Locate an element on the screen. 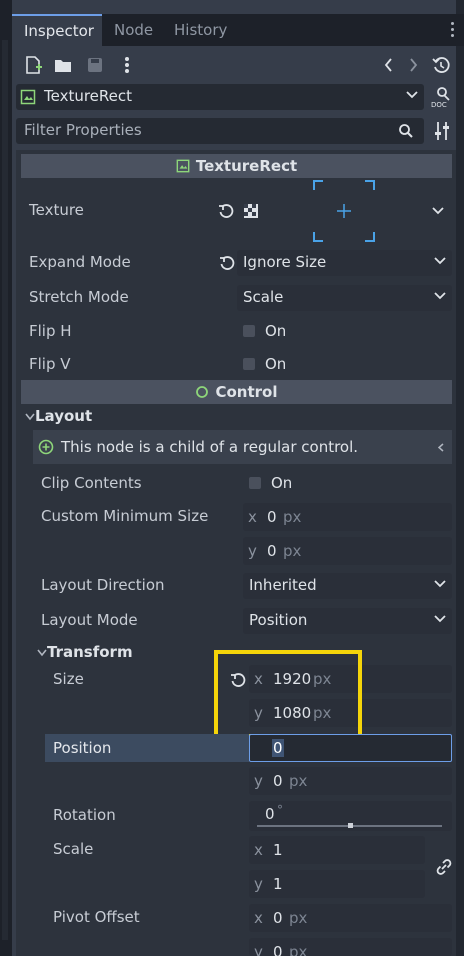 This screenshot has width=464, height=956. tab-inspector-label: Inspector is located at coordinates (59, 31).